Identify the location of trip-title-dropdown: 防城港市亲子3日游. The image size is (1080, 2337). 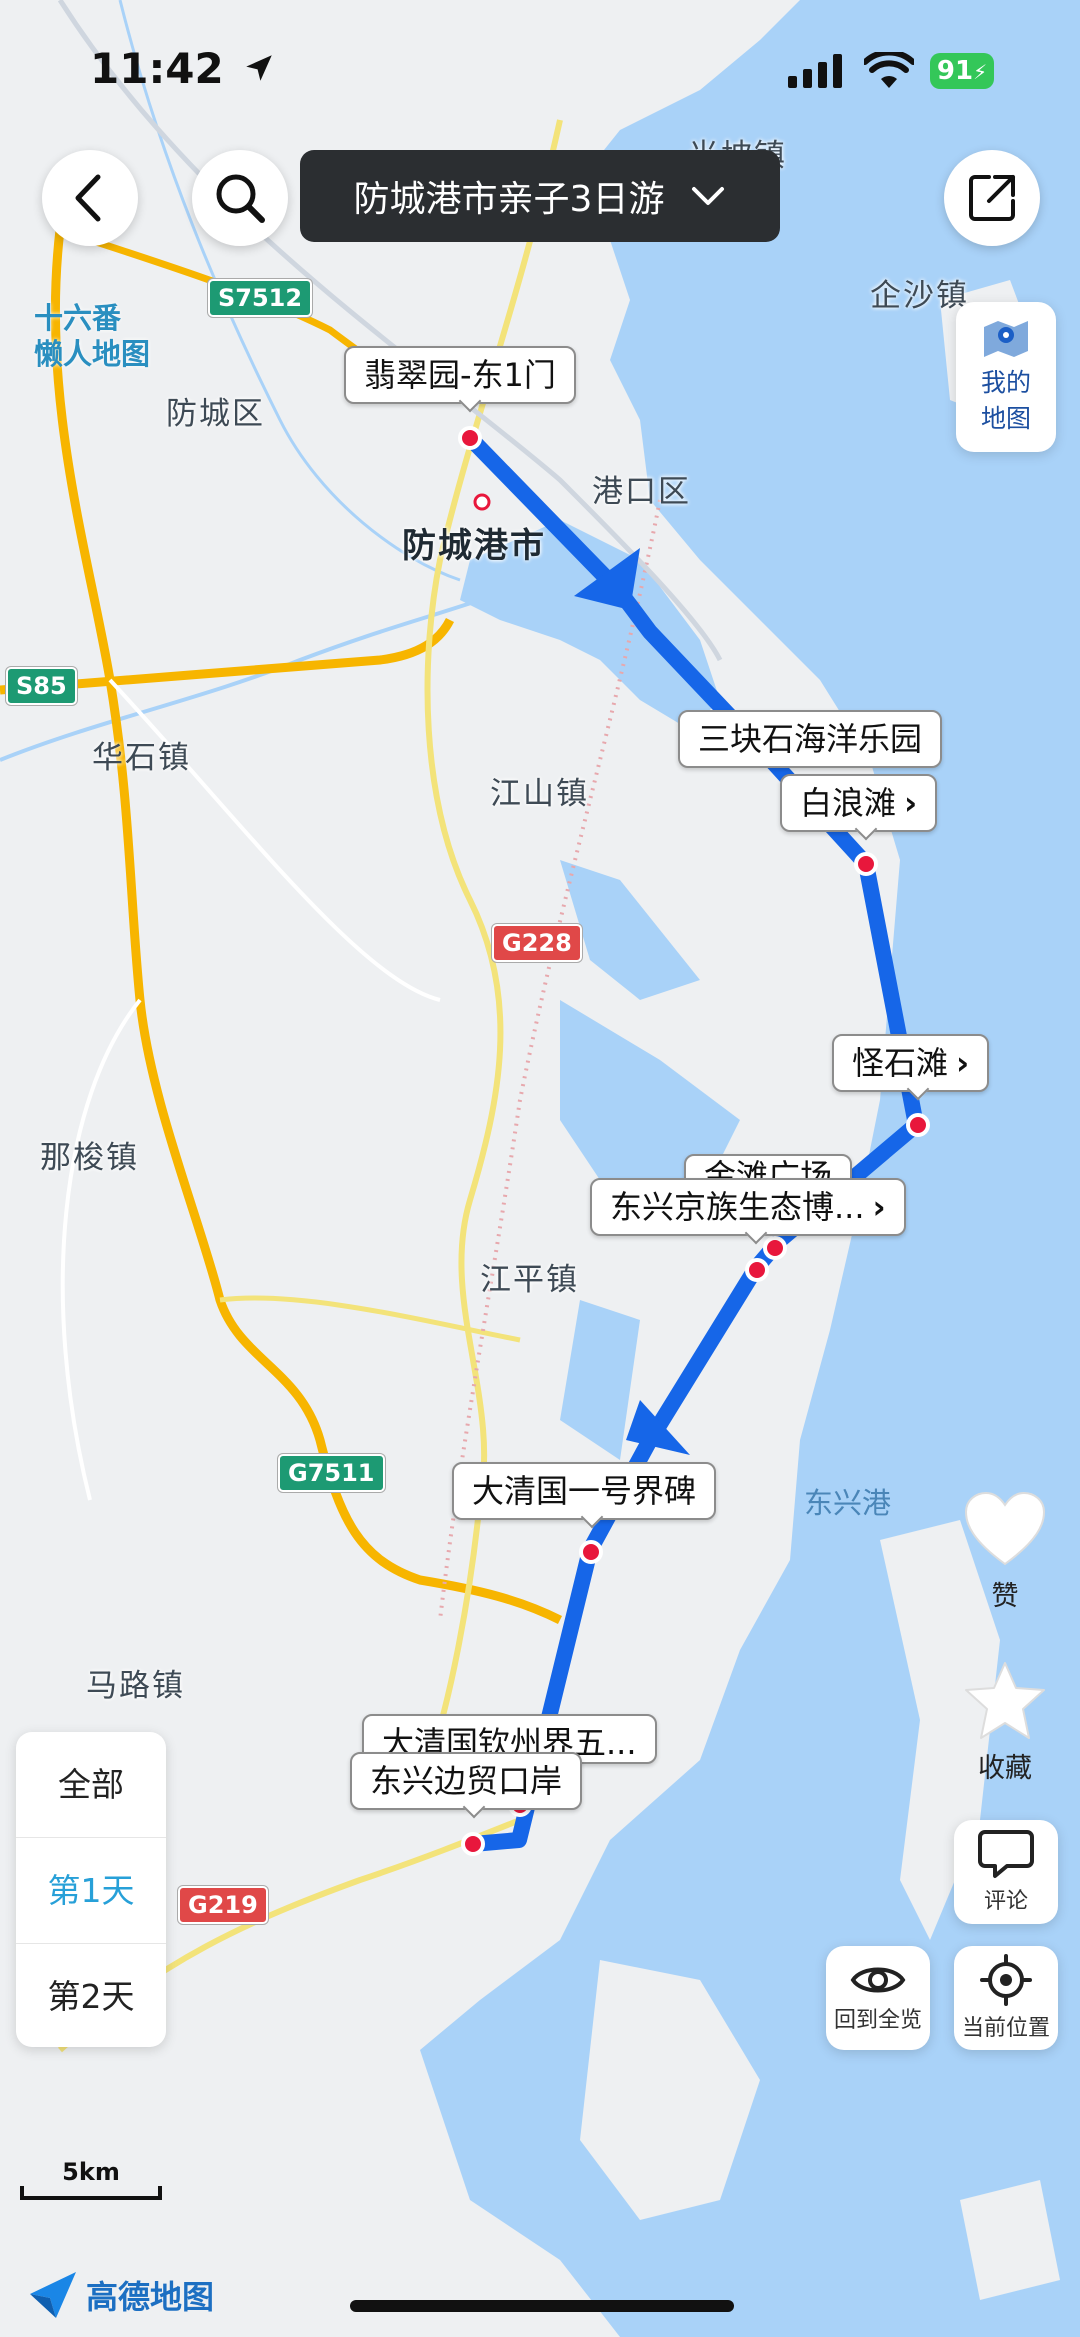
(540, 196).